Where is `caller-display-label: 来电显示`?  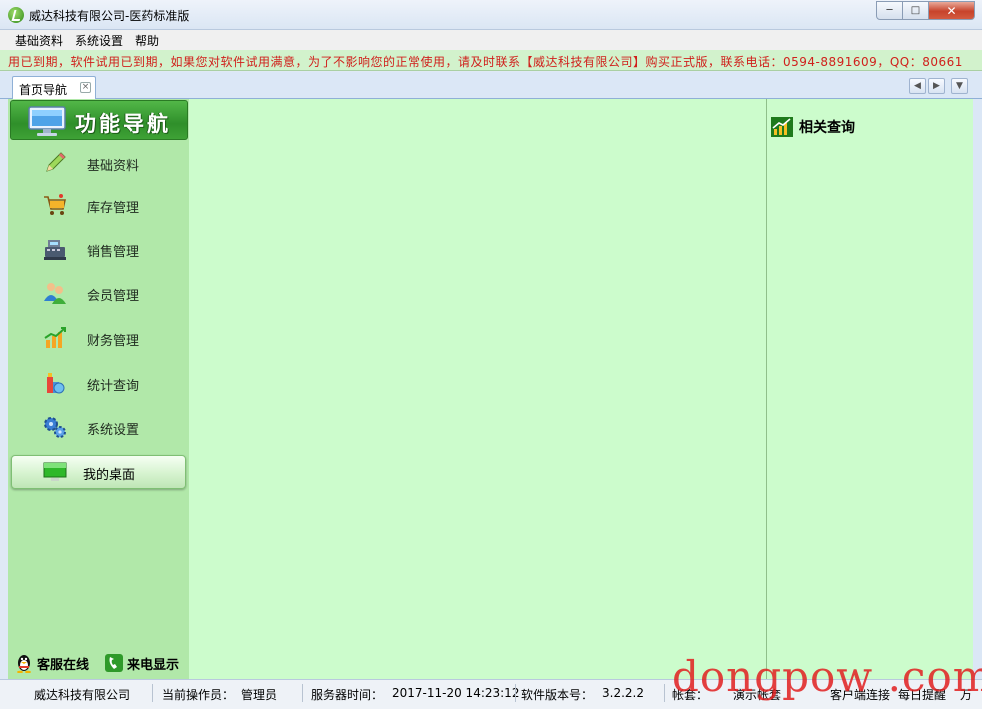 caller-display-label: 来电显示 is located at coordinates (153, 665).